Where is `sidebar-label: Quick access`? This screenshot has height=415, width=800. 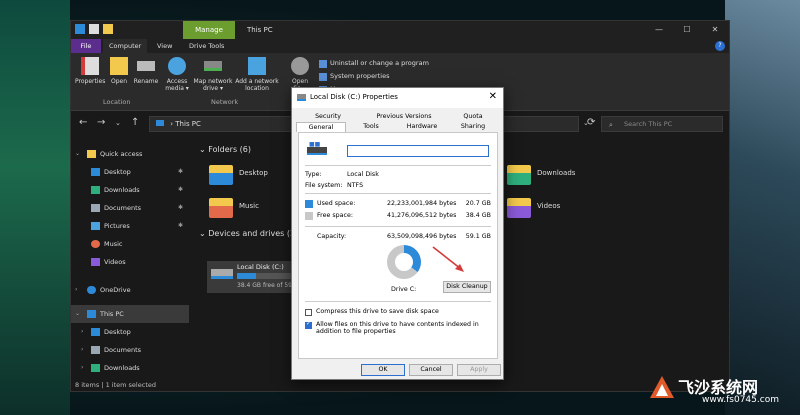
sidebar-label: Quick access is located at coordinates (121, 154).